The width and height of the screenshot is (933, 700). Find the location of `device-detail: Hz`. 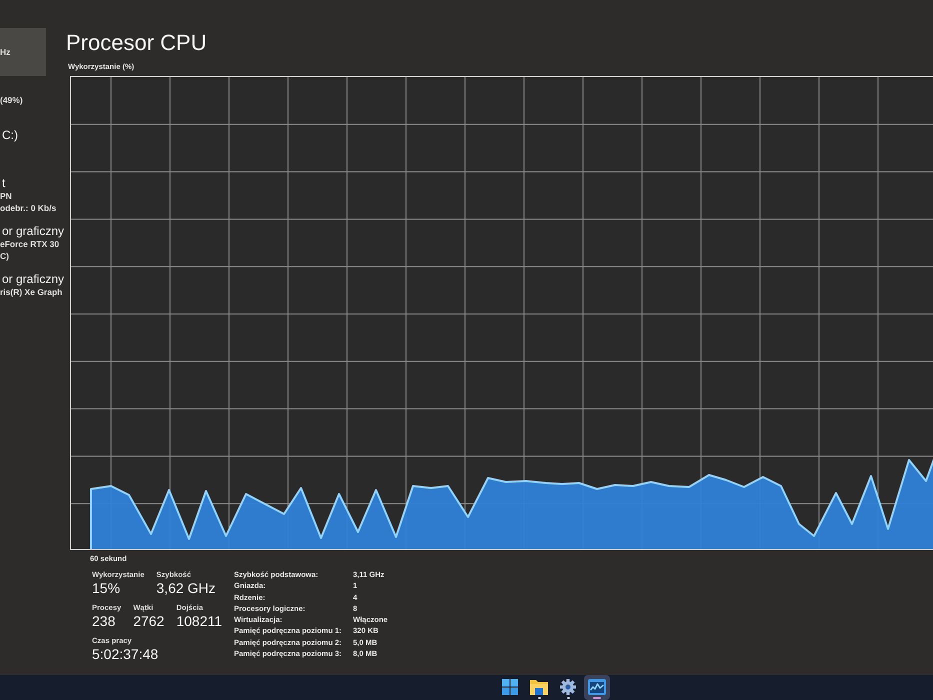

device-detail: Hz is located at coordinates (5, 52).